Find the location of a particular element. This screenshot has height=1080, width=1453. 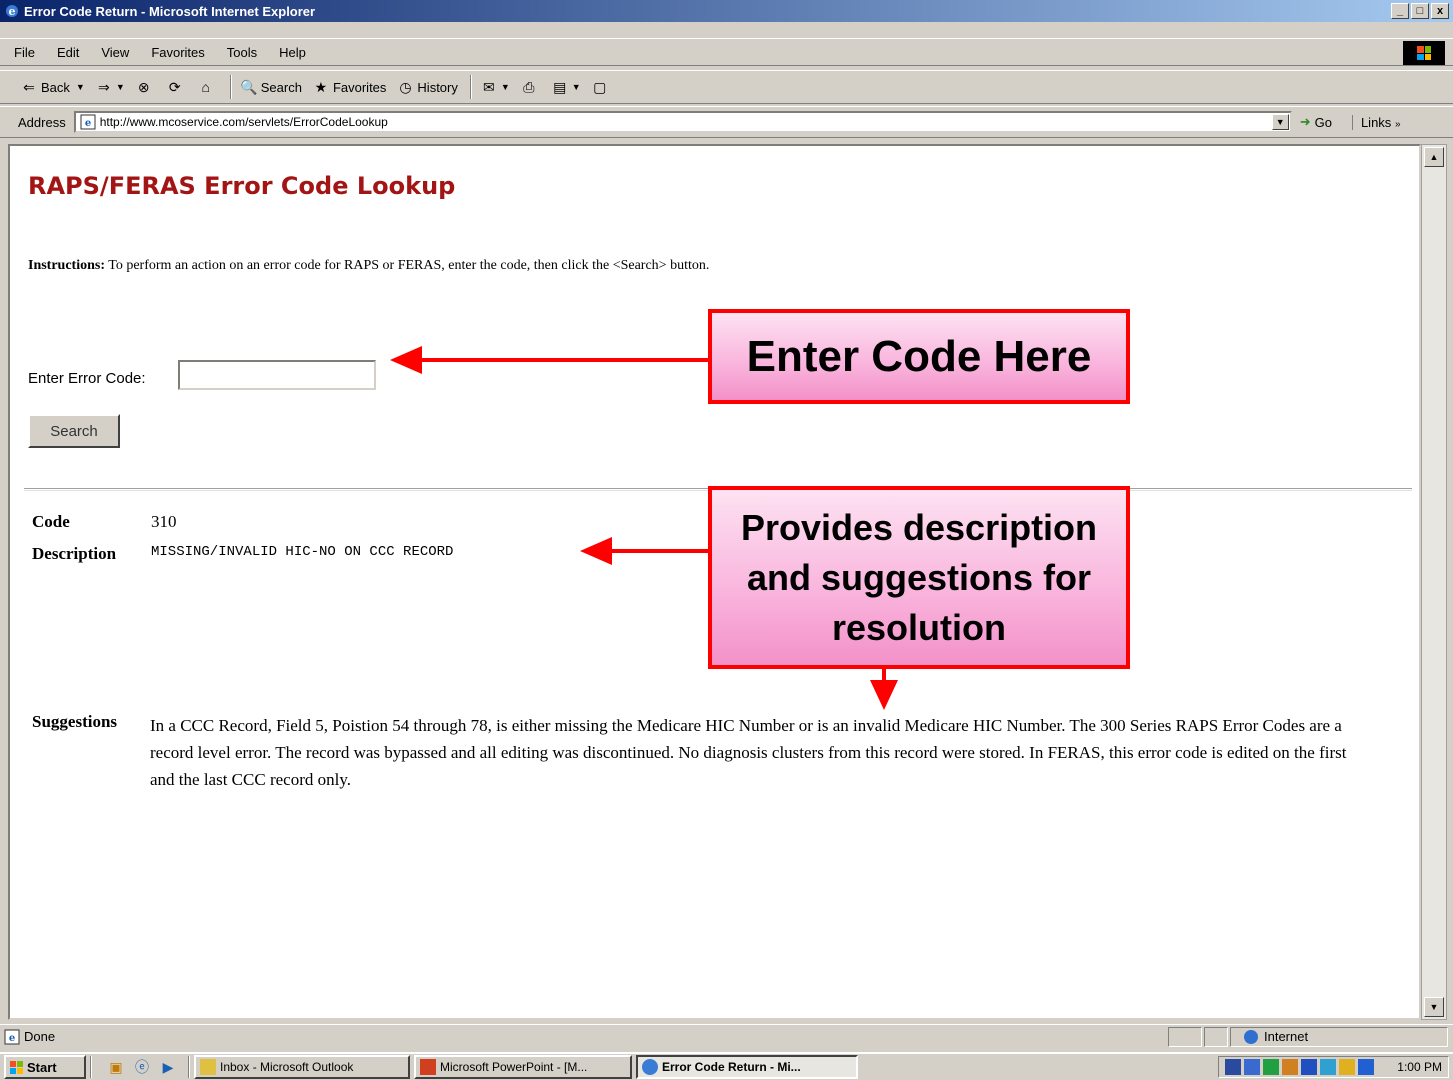

stop-button: ⊗ is located at coordinates (145, 87).